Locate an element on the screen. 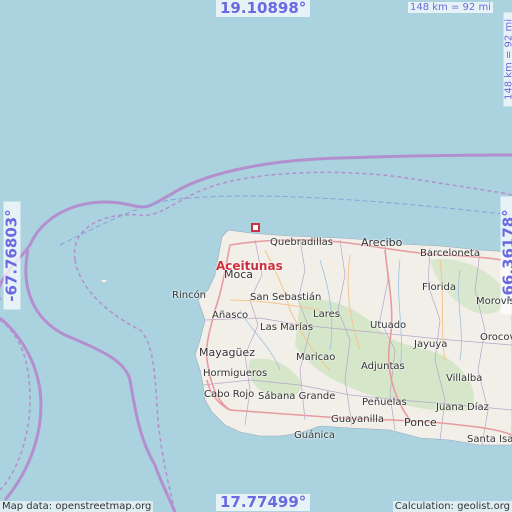  place-label: Ponce is located at coordinates (420, 422).